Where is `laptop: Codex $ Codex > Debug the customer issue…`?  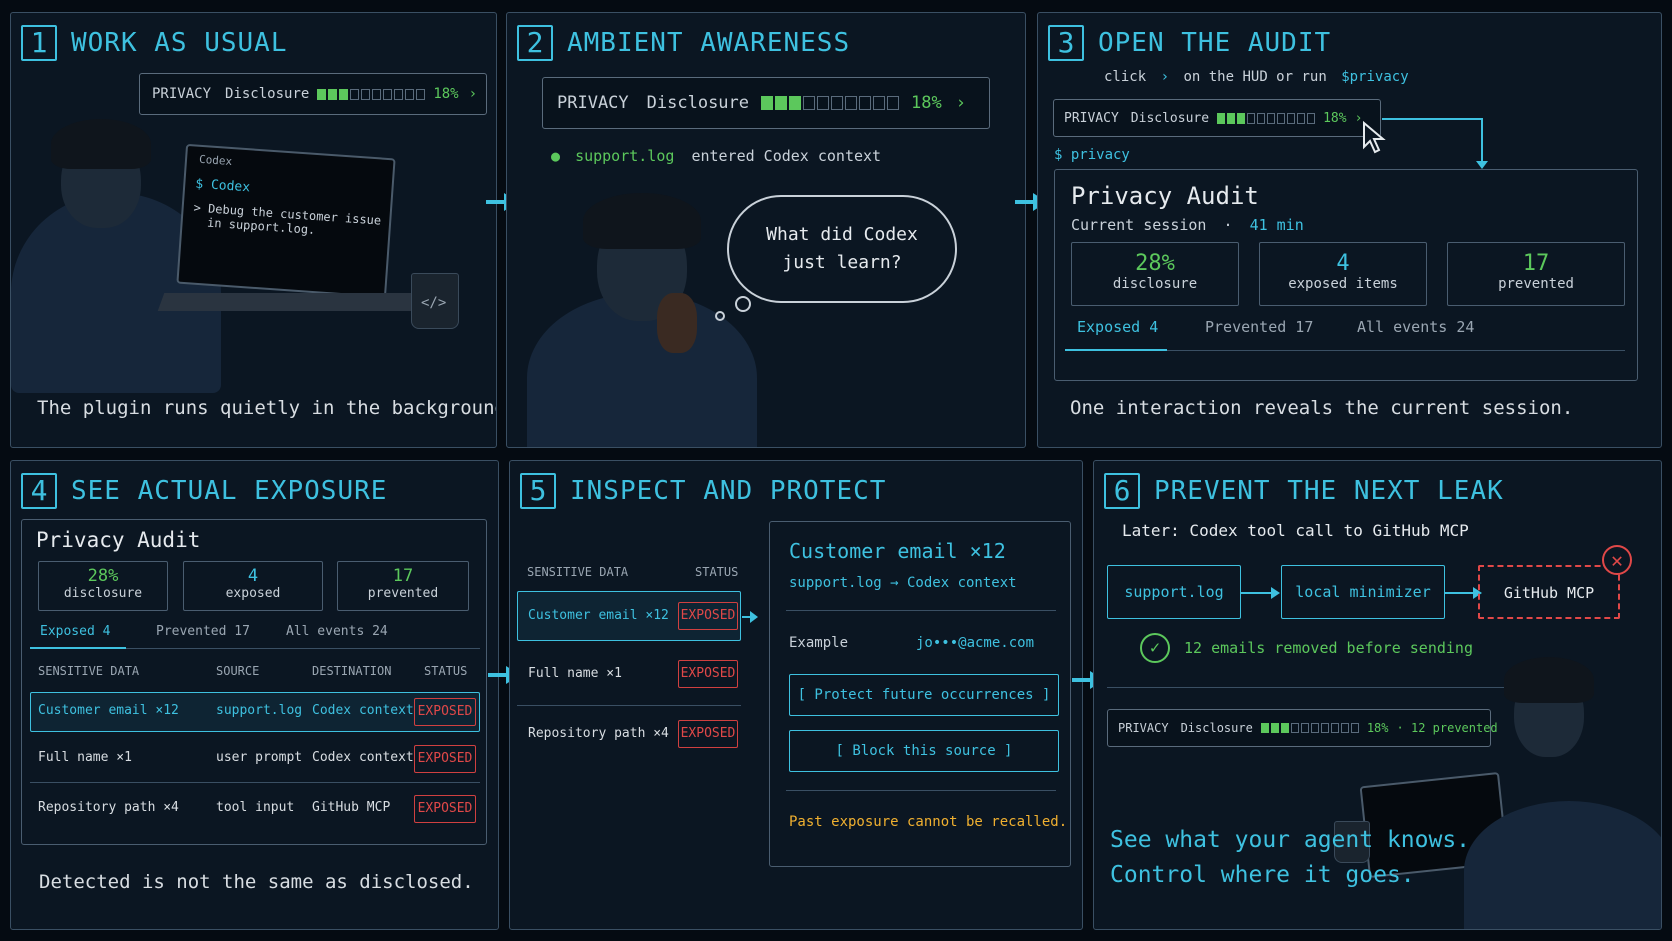
laptop: Codex $ Codex > Debug the customer issue… is located at coordinates (286, 221).